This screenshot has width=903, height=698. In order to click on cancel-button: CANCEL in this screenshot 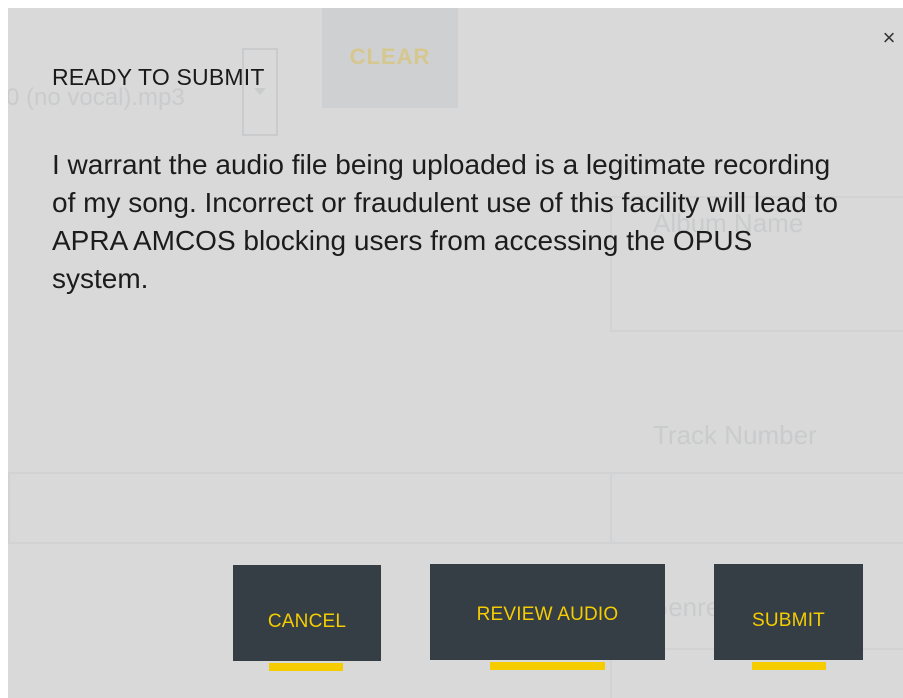, I will do `click(307, 618)`.